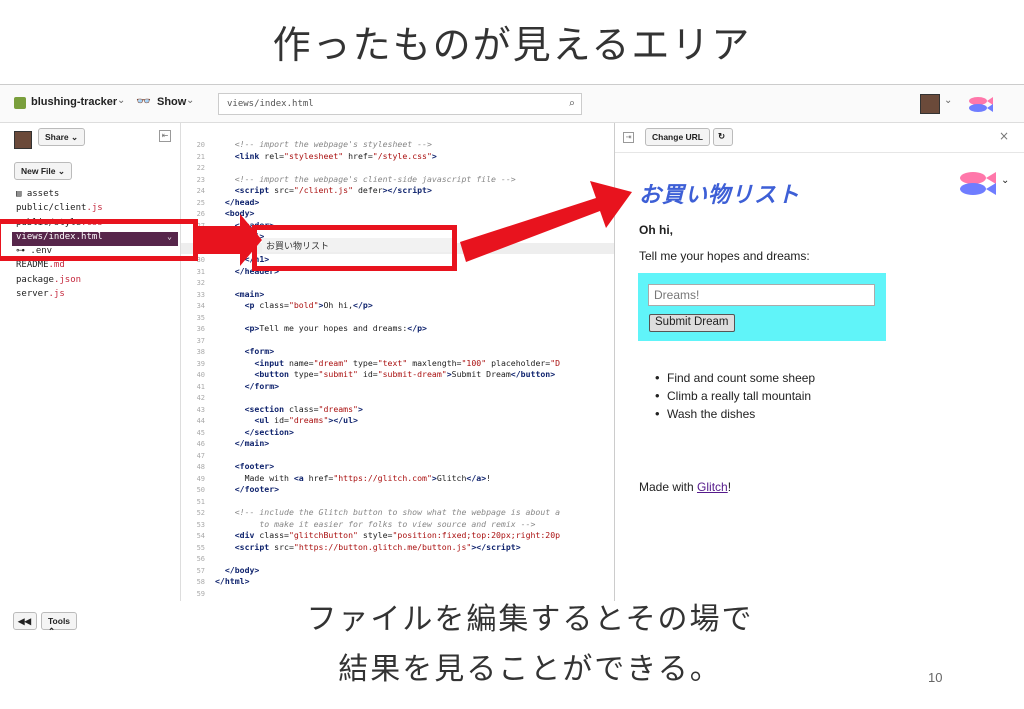 Image resolution: width=1024 pixels, height=709 pixels. Describe the element at coordinates (165, 136) in the screenshot. I see `collapse-sidebar-icon: ⇤` at that location.